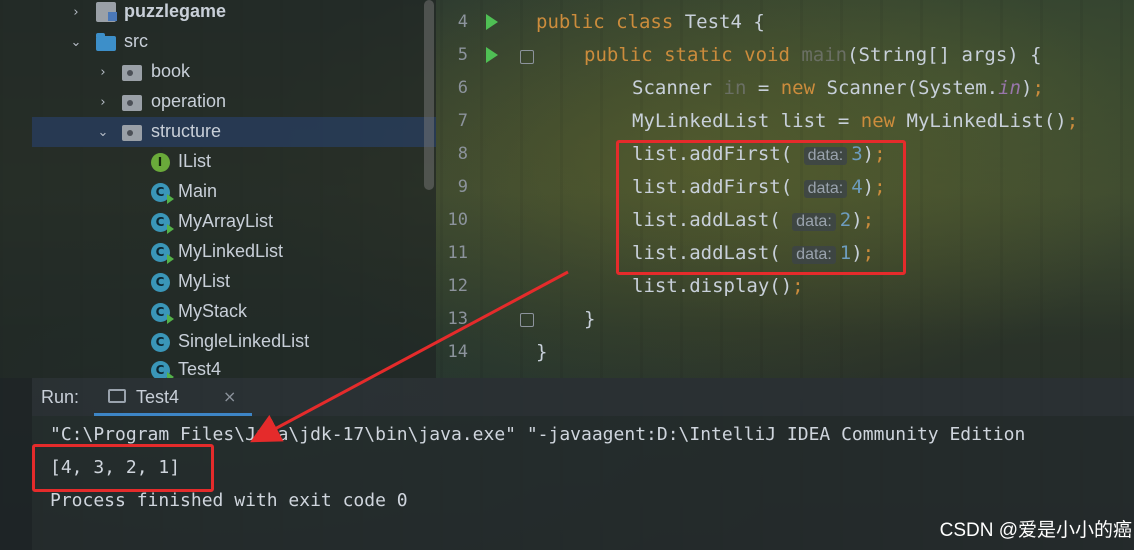  Describe the element at coordinates (457, 286) in the screenshot. I see `line-number: 12` at that location.